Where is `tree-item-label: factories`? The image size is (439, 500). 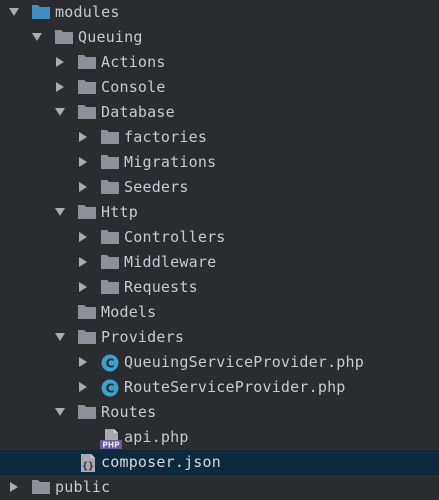 tree-item-label: factories is located at coordinates (166, 137).